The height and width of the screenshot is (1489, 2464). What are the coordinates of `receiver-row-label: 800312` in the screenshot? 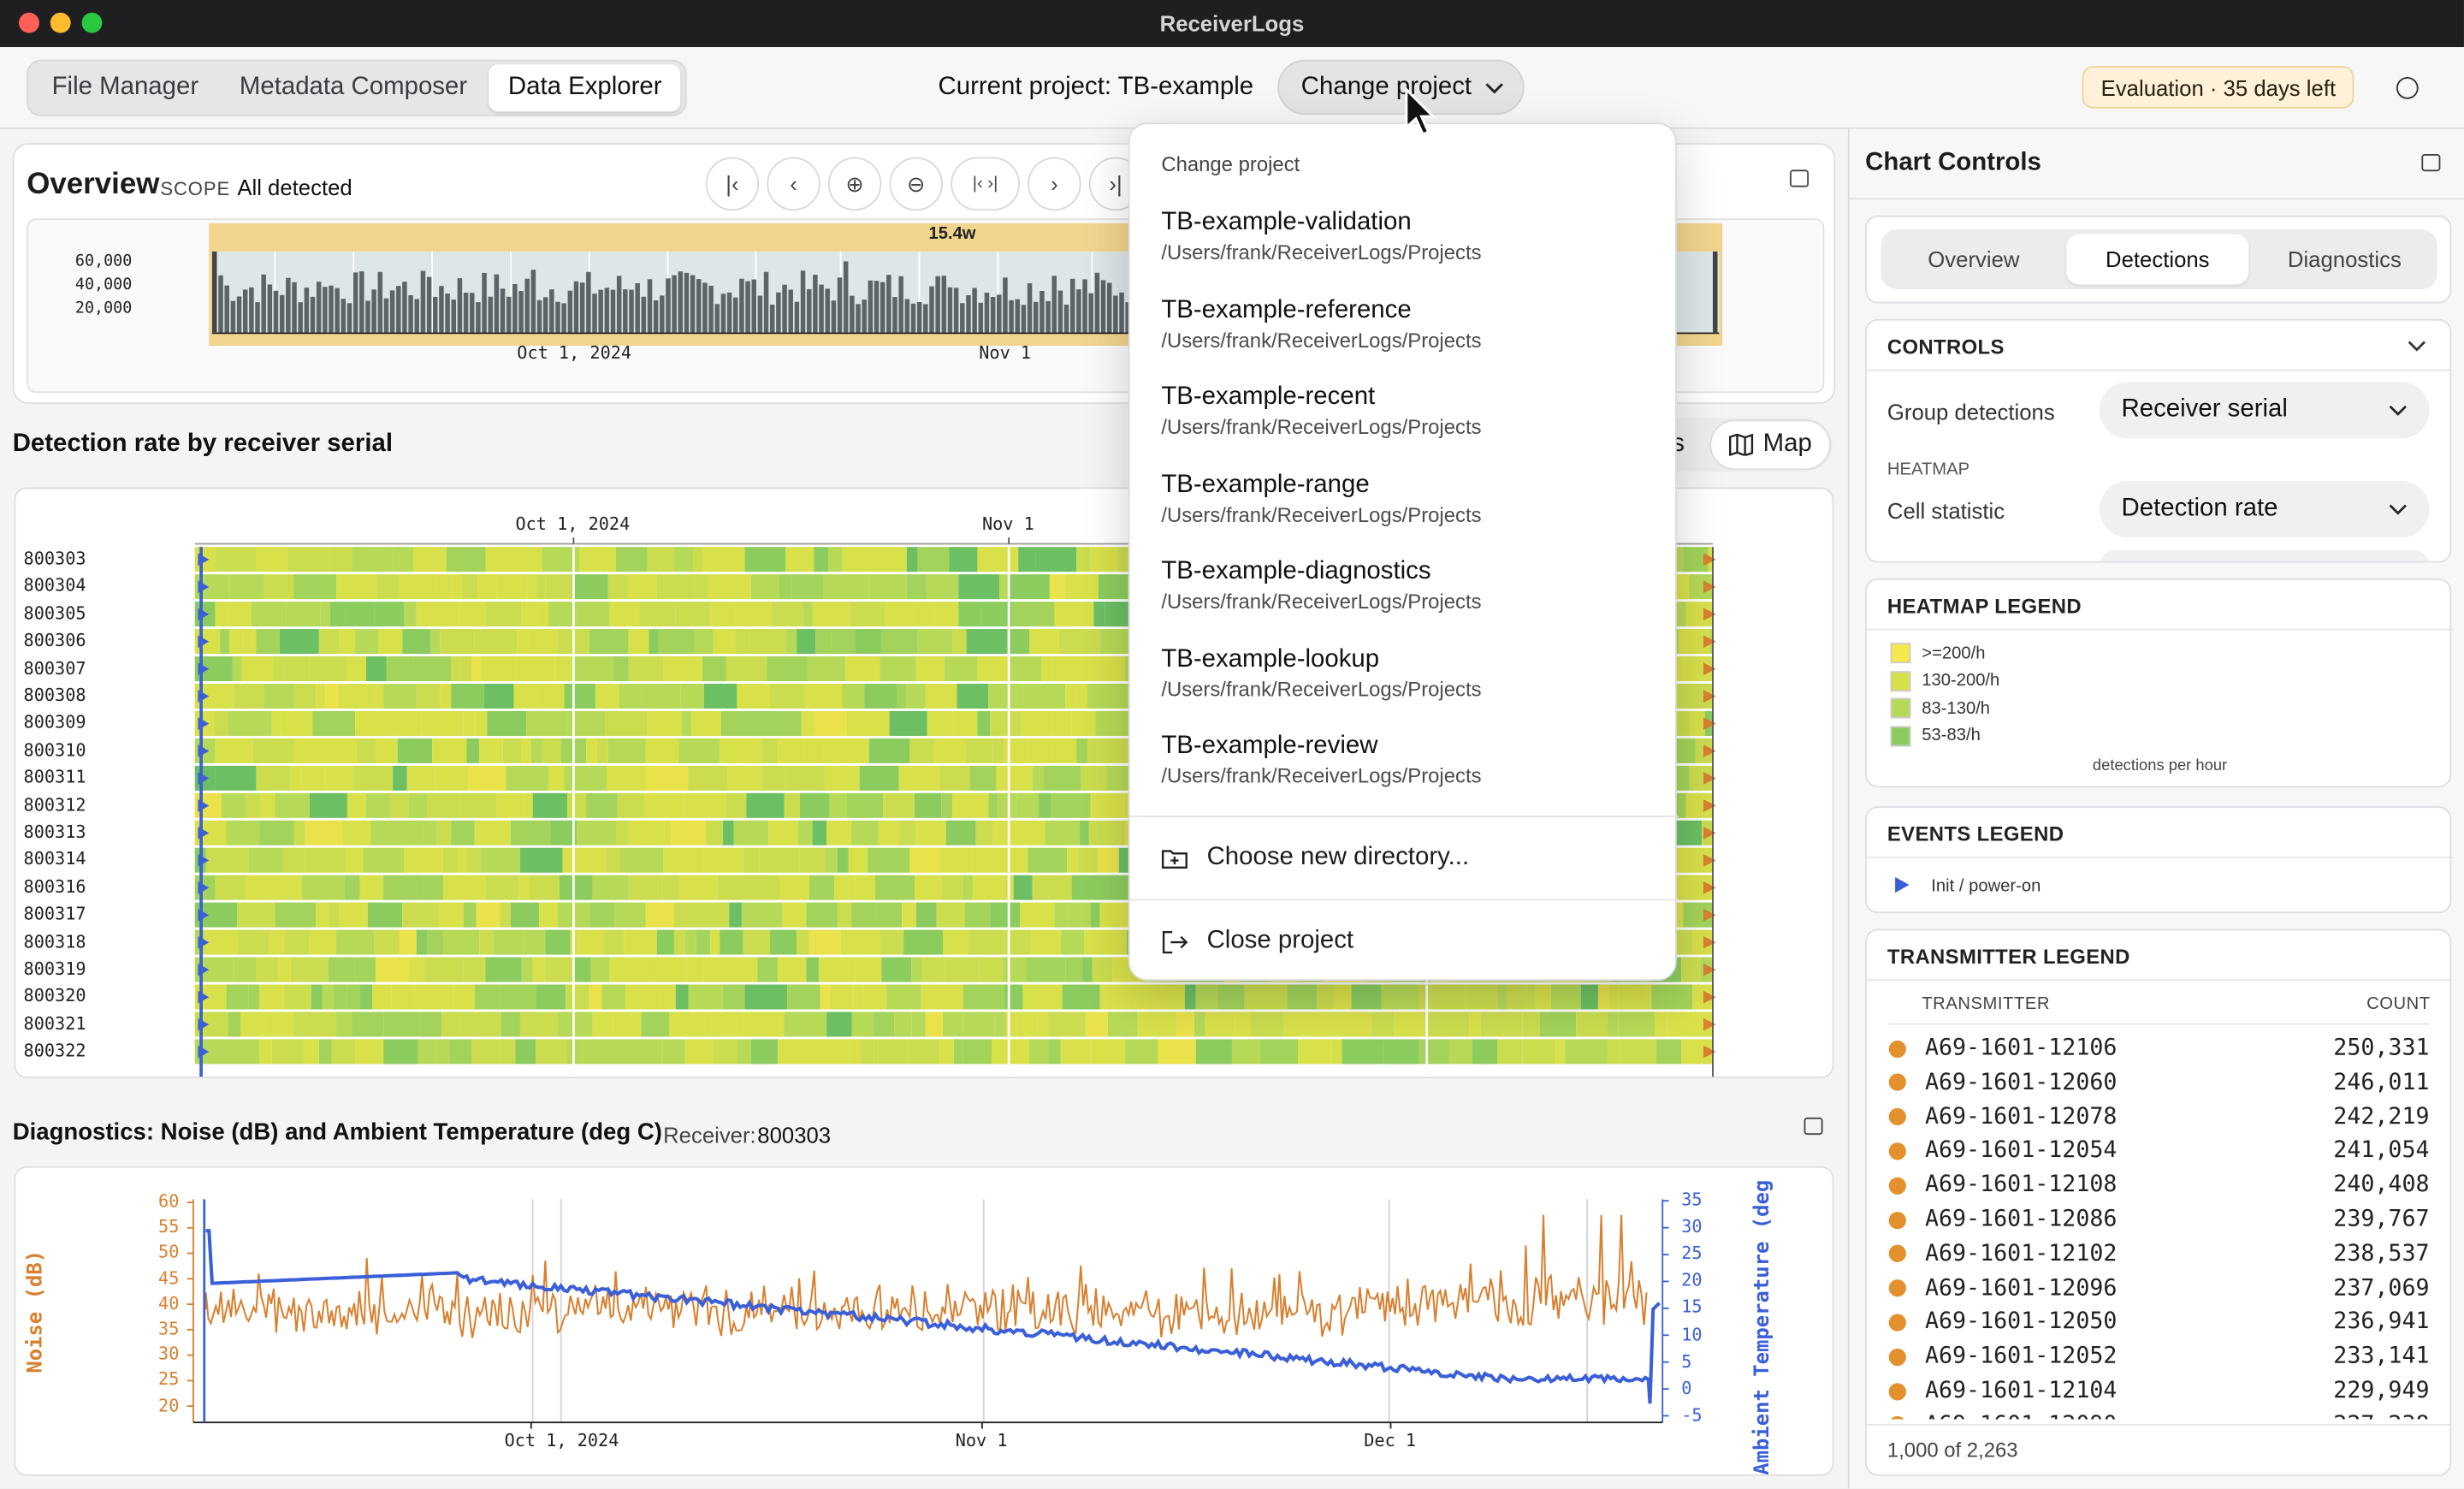 It's located at (55, 805).